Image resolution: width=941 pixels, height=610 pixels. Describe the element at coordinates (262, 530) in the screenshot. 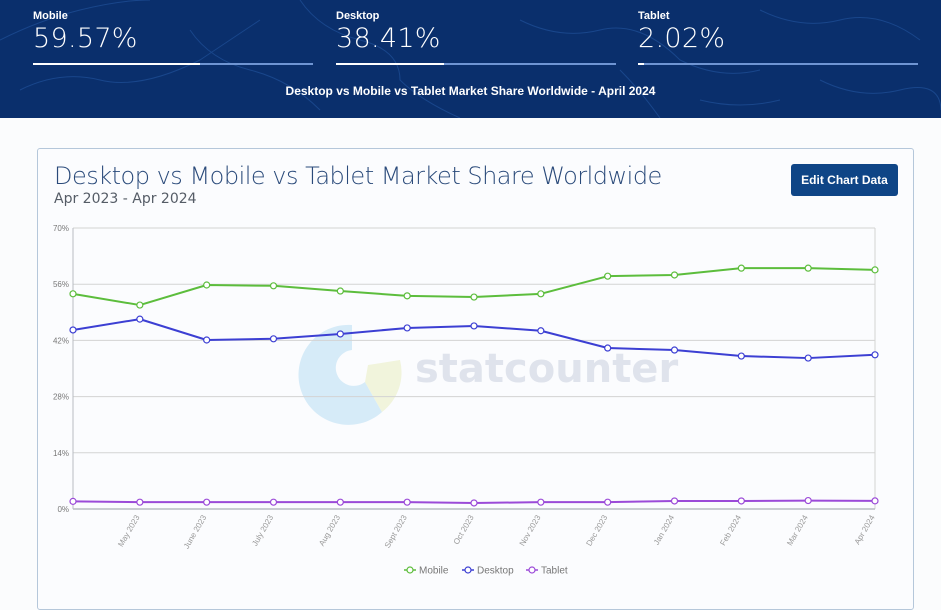

I see `x-tick-label: July 2023` at that location.